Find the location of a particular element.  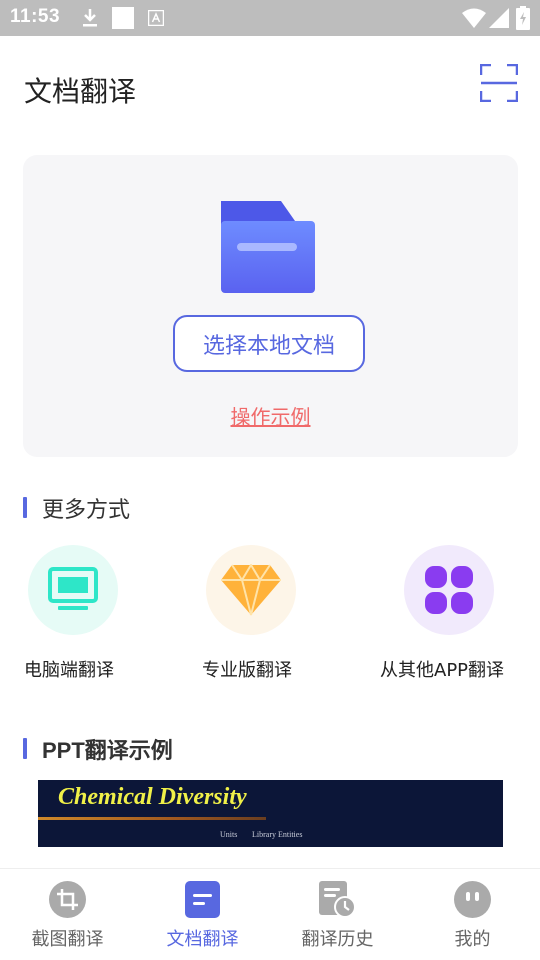

folder-icon is located at coordinates (268, 247).